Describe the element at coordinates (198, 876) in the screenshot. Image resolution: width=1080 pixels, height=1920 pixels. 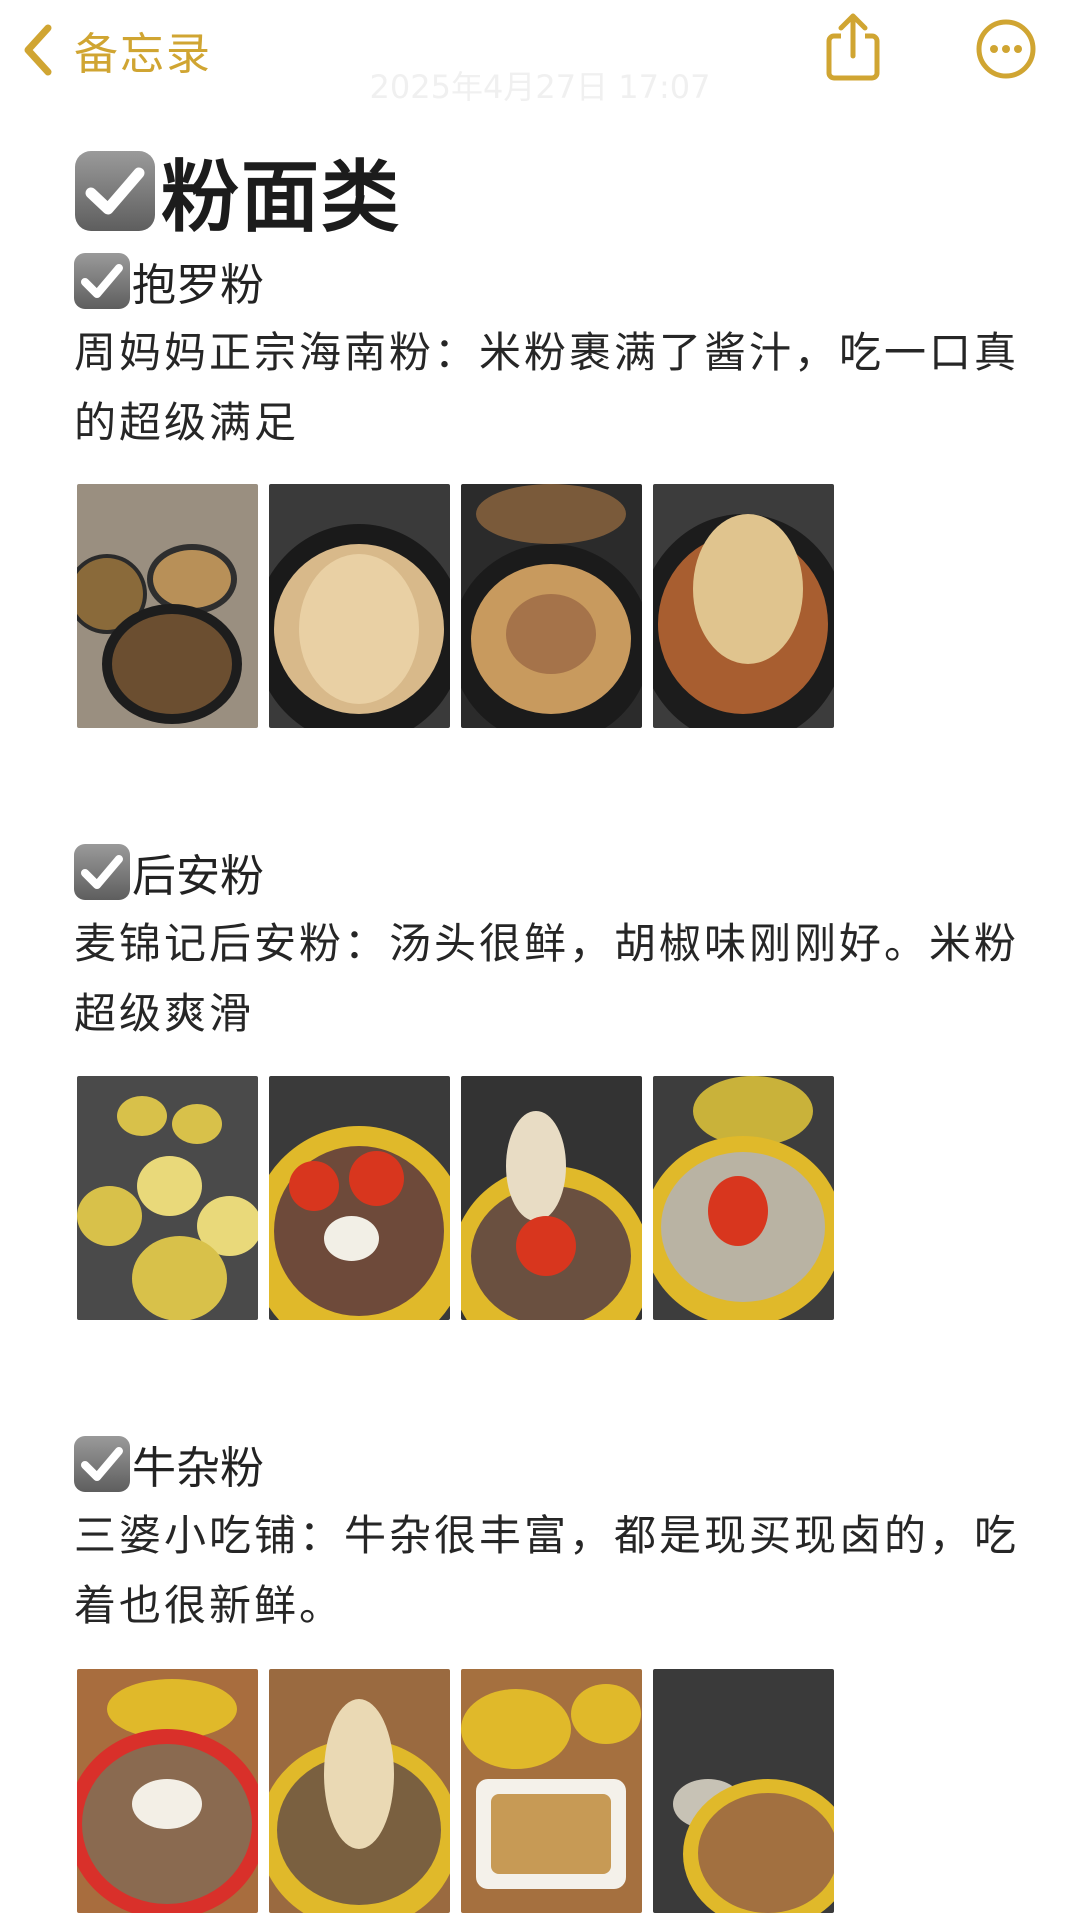
I see `section-name: 后安粉` at that location.